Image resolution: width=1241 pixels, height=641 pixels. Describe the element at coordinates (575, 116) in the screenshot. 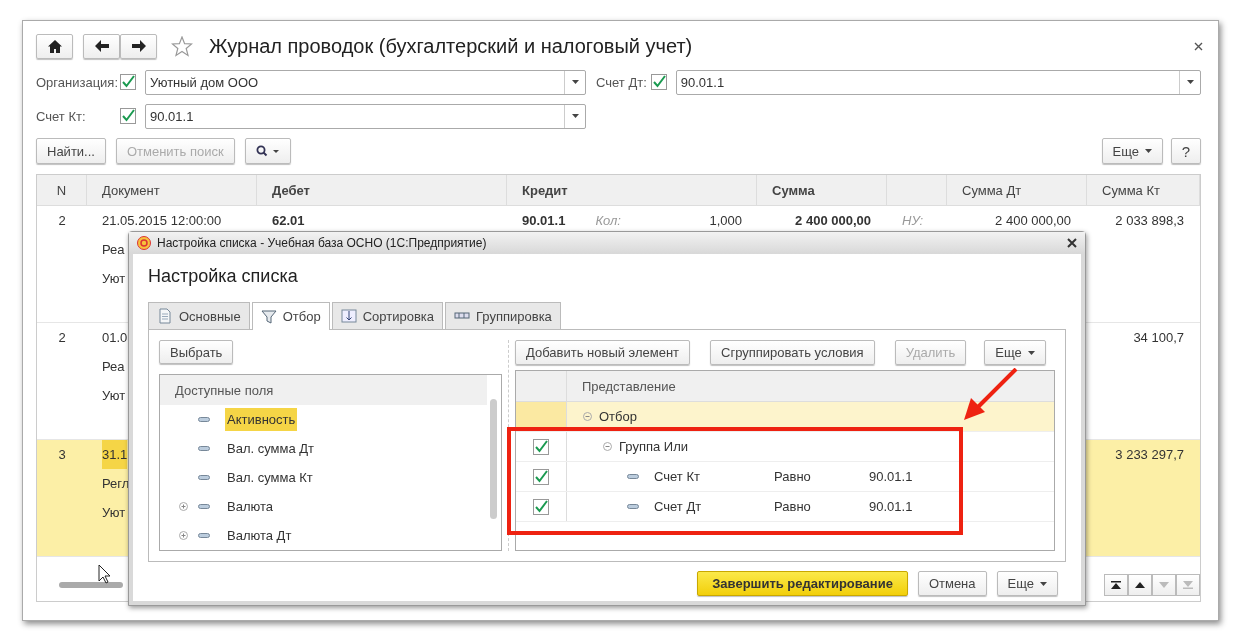

I see `dropdown-icon` at that location.